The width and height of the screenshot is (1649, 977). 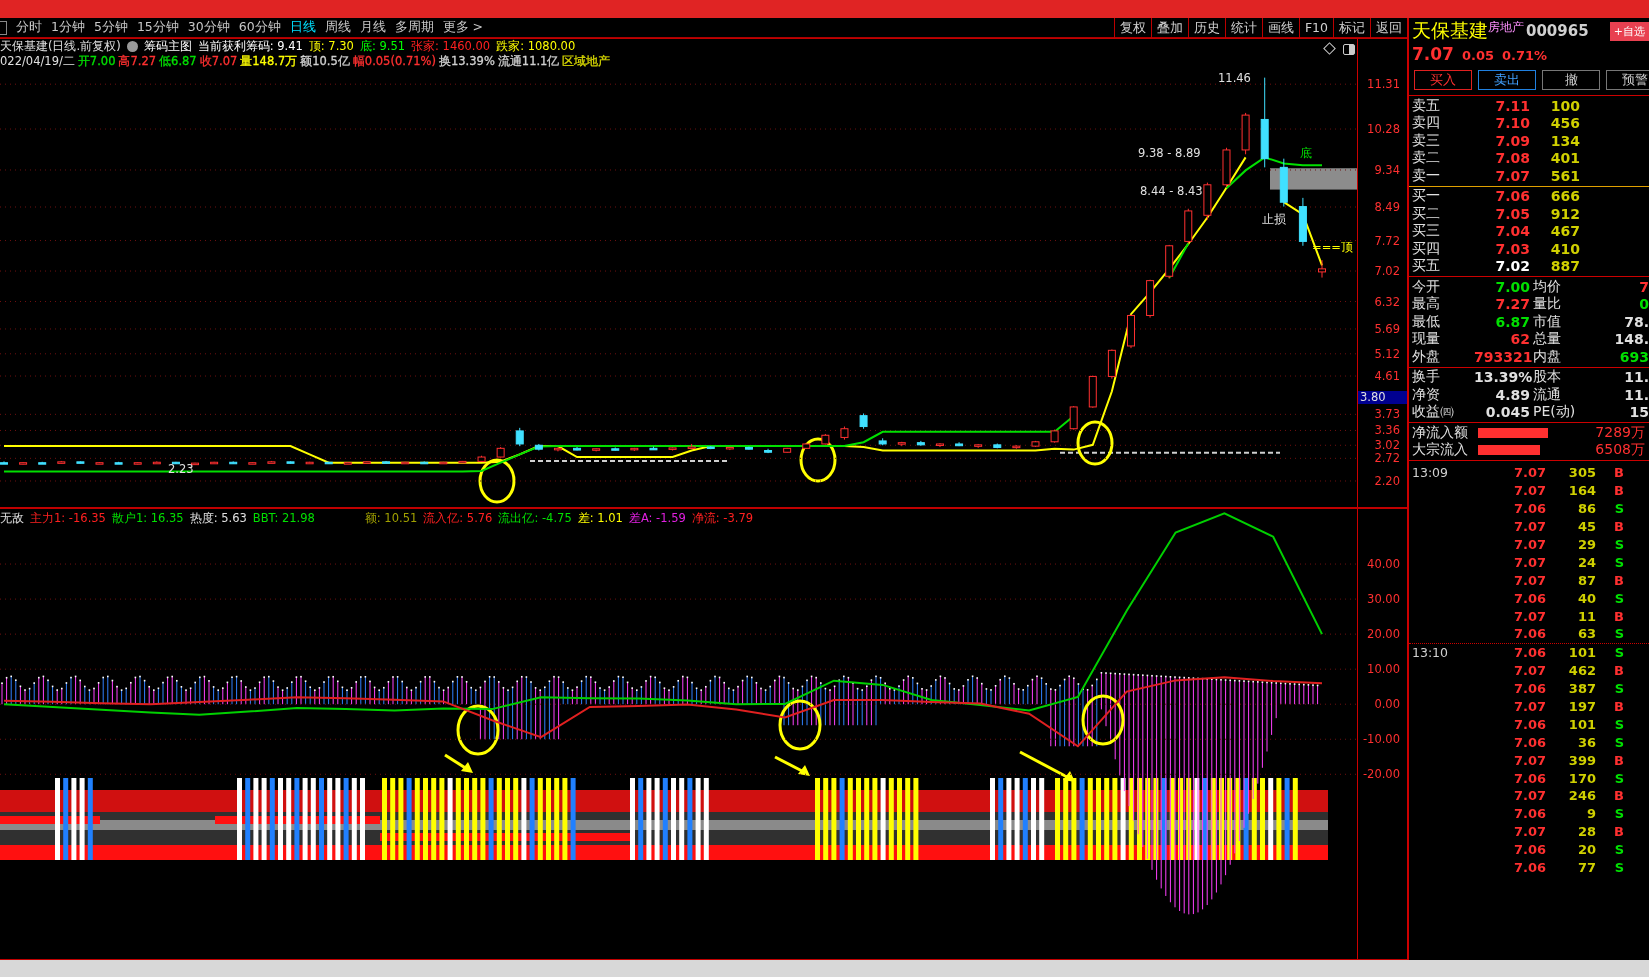 I want to click on indicator-value: 热度: 5.63, so click(x=218, y=518).